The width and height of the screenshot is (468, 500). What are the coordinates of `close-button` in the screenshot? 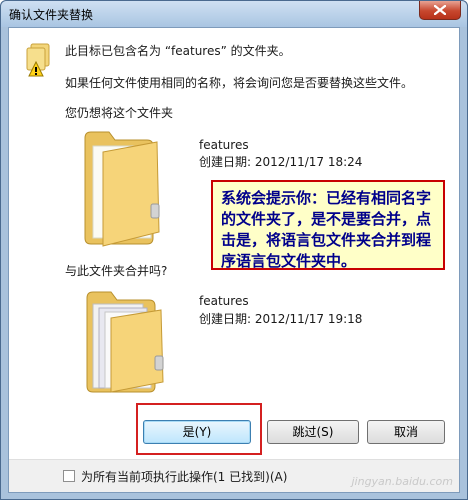 It's located at (440, 10).